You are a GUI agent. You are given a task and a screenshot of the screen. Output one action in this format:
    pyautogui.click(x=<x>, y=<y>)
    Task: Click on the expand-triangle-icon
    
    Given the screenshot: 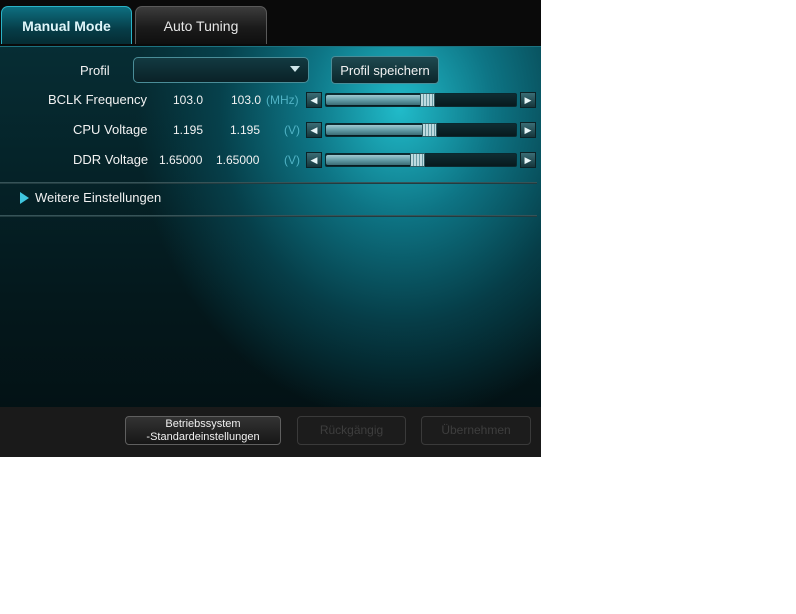 What is the action you would take?
    pyautogui.click(x=24, y=197)
    